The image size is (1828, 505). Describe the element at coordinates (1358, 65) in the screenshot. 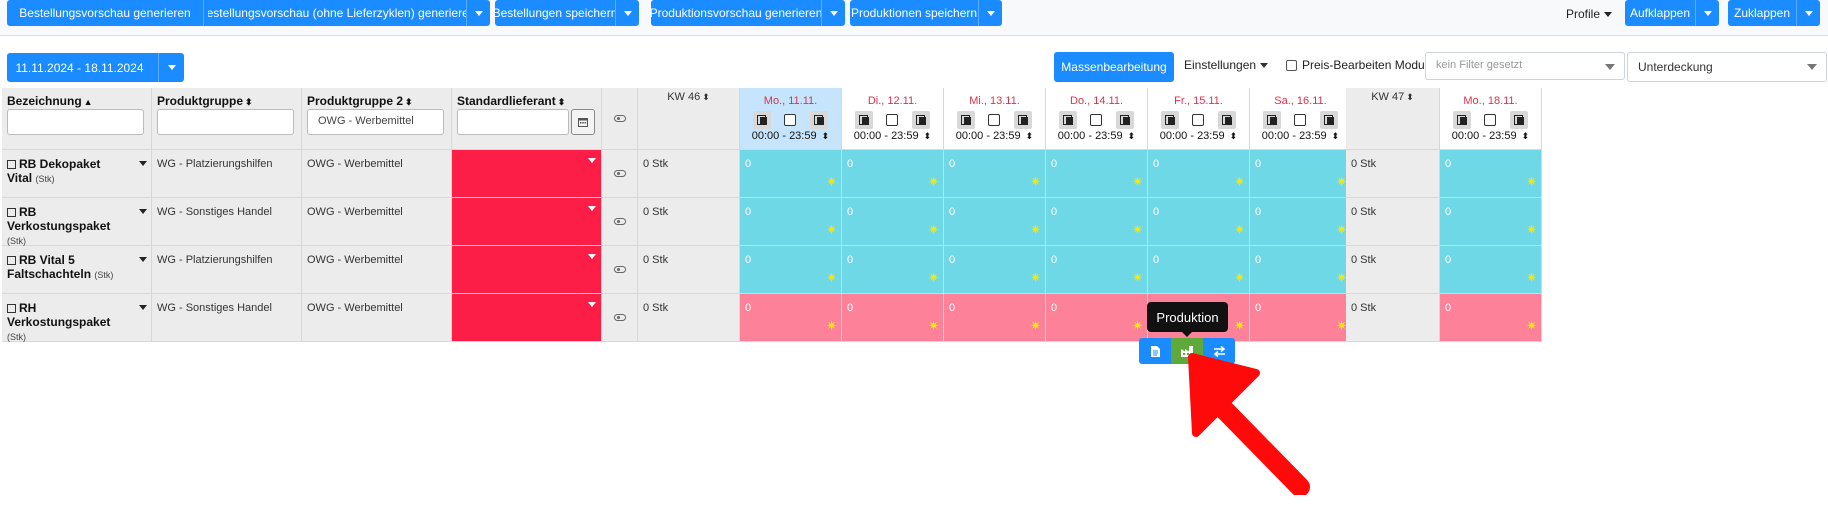

I see `price-mode-toggle: Preis-Bearbeiten Modus` at that location.